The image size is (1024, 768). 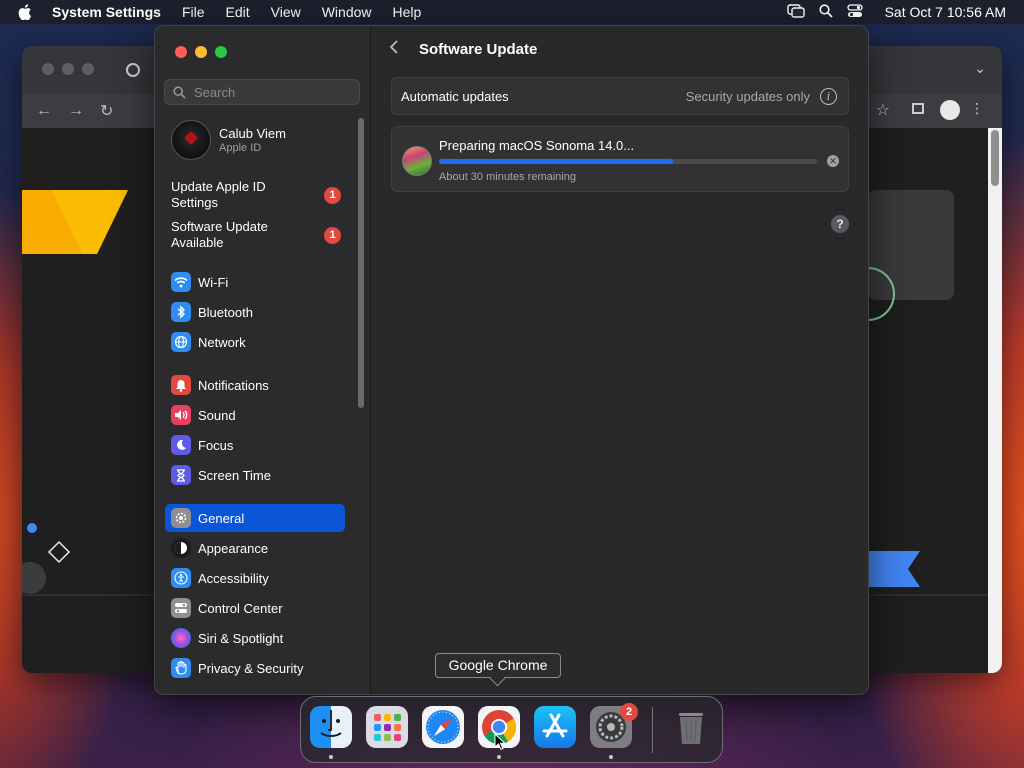 I want to click on hand-icon, so click(x=181, y=668).